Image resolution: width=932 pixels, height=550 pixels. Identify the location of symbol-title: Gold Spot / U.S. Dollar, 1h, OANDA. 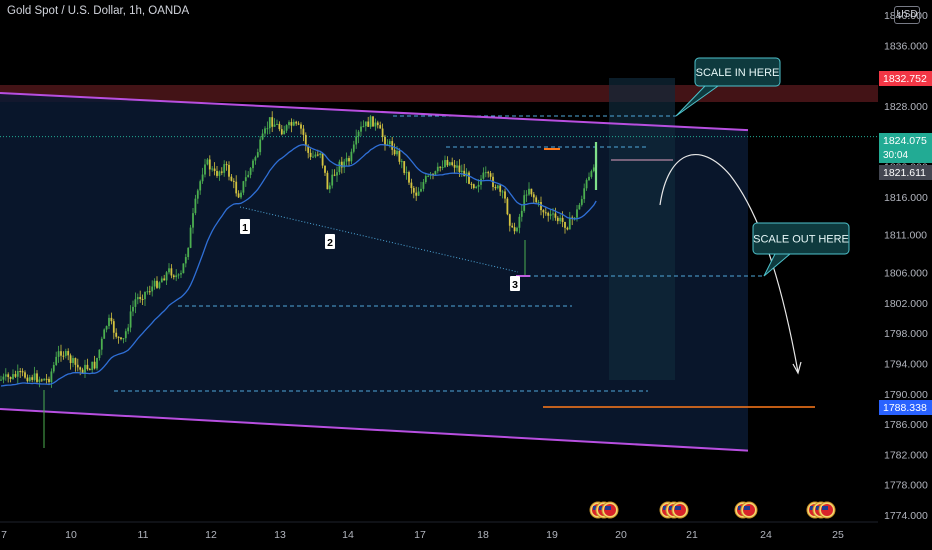
(98, 11).